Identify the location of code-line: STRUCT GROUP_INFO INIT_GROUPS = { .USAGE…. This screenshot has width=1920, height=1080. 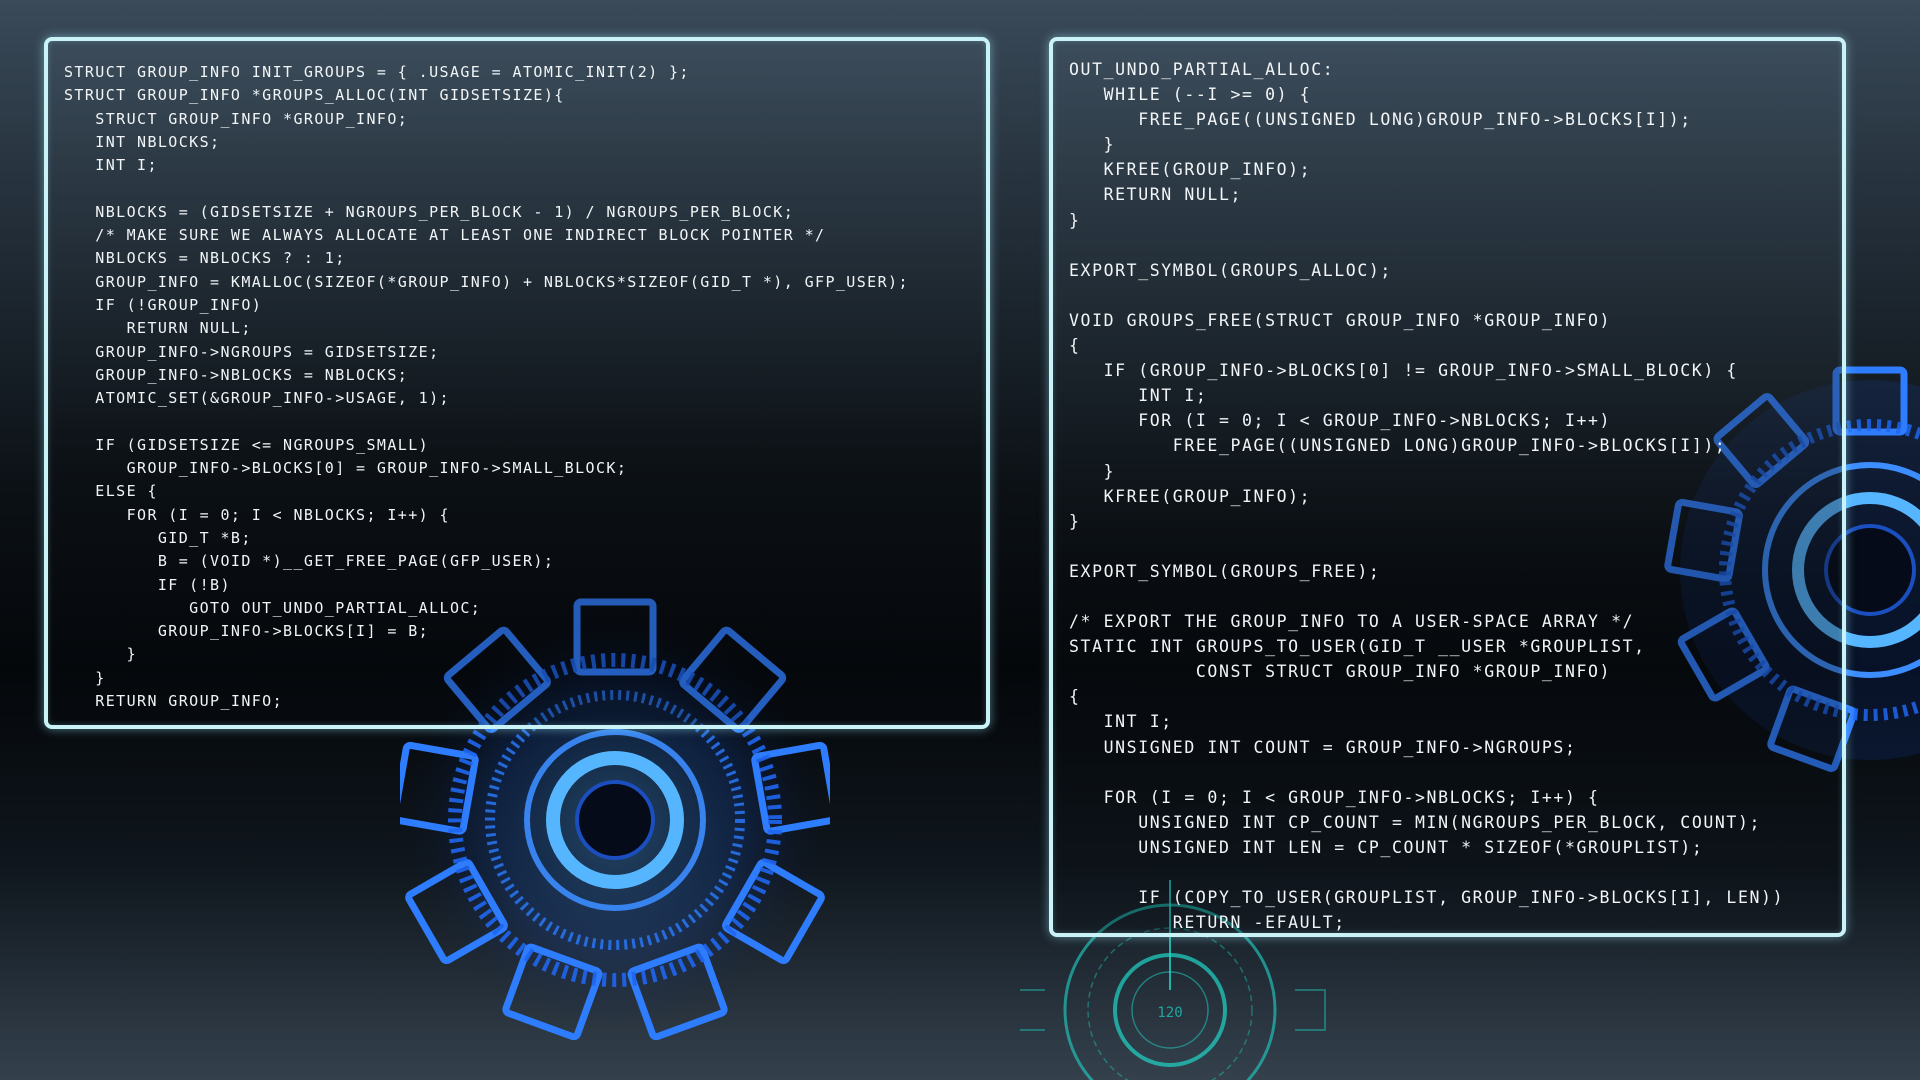
(377, 72).